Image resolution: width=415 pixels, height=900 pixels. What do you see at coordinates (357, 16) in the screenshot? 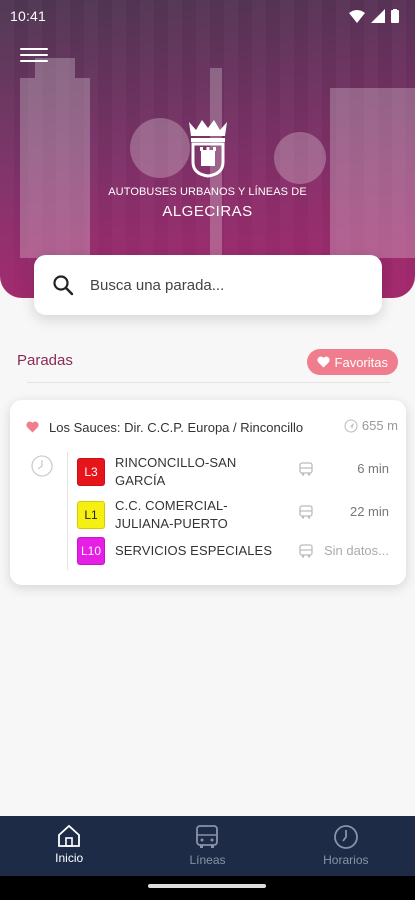
I see `wifi-icon` at bounding box center [357, 16].